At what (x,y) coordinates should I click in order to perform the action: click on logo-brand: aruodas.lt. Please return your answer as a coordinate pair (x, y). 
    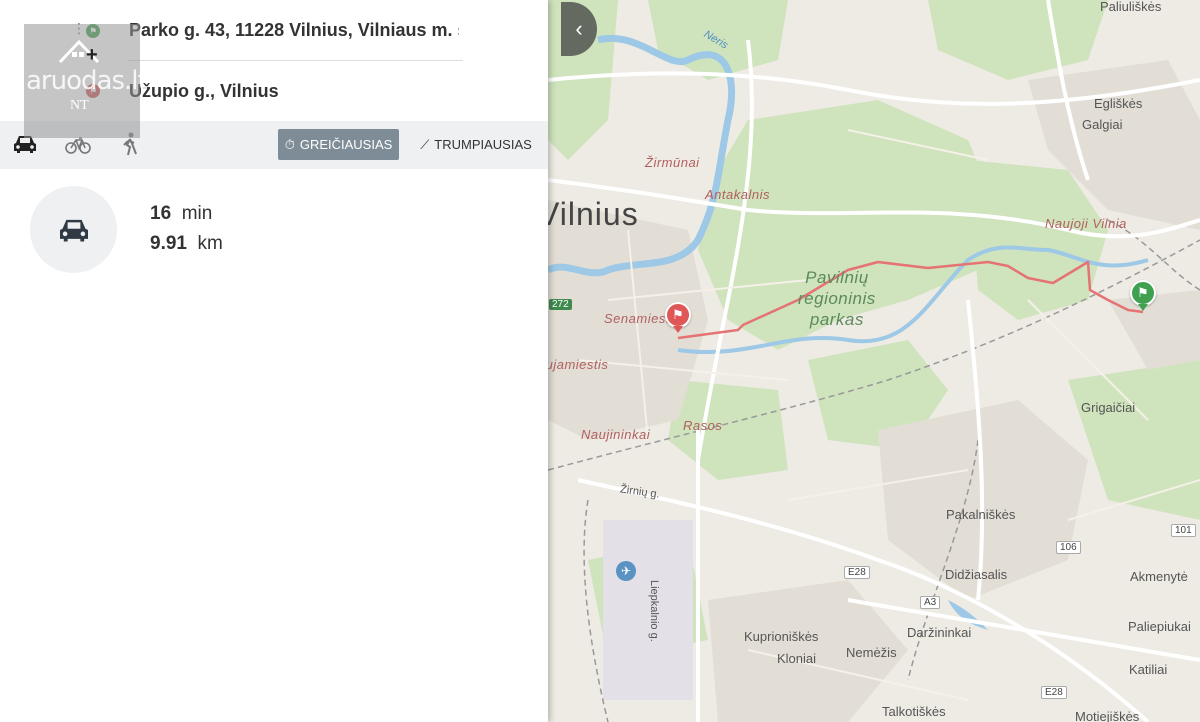
    Looking at the image, I should click on (87, 81).